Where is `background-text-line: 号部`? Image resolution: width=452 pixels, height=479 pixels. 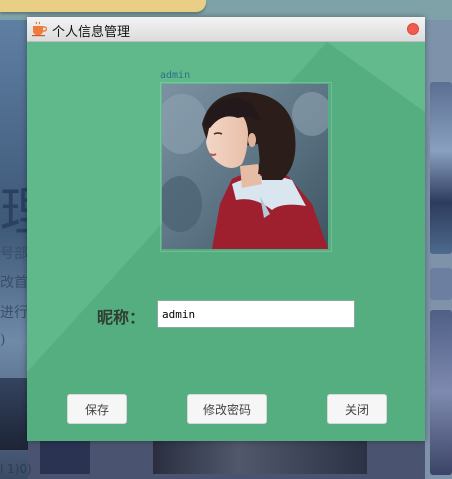 background-text-line: 号部 is located at coordinates (14, 254).